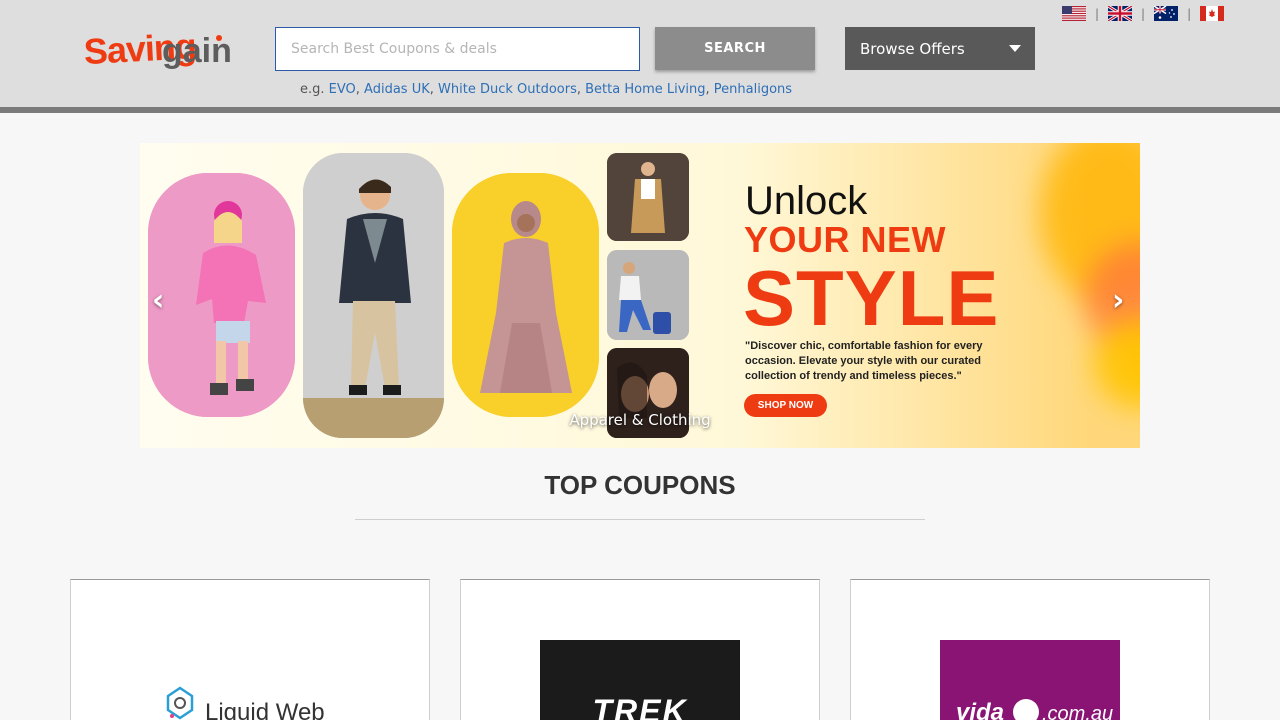 The image size is (1280, 720). I want to click on examples-prefix: e.g., so click(312, 89).